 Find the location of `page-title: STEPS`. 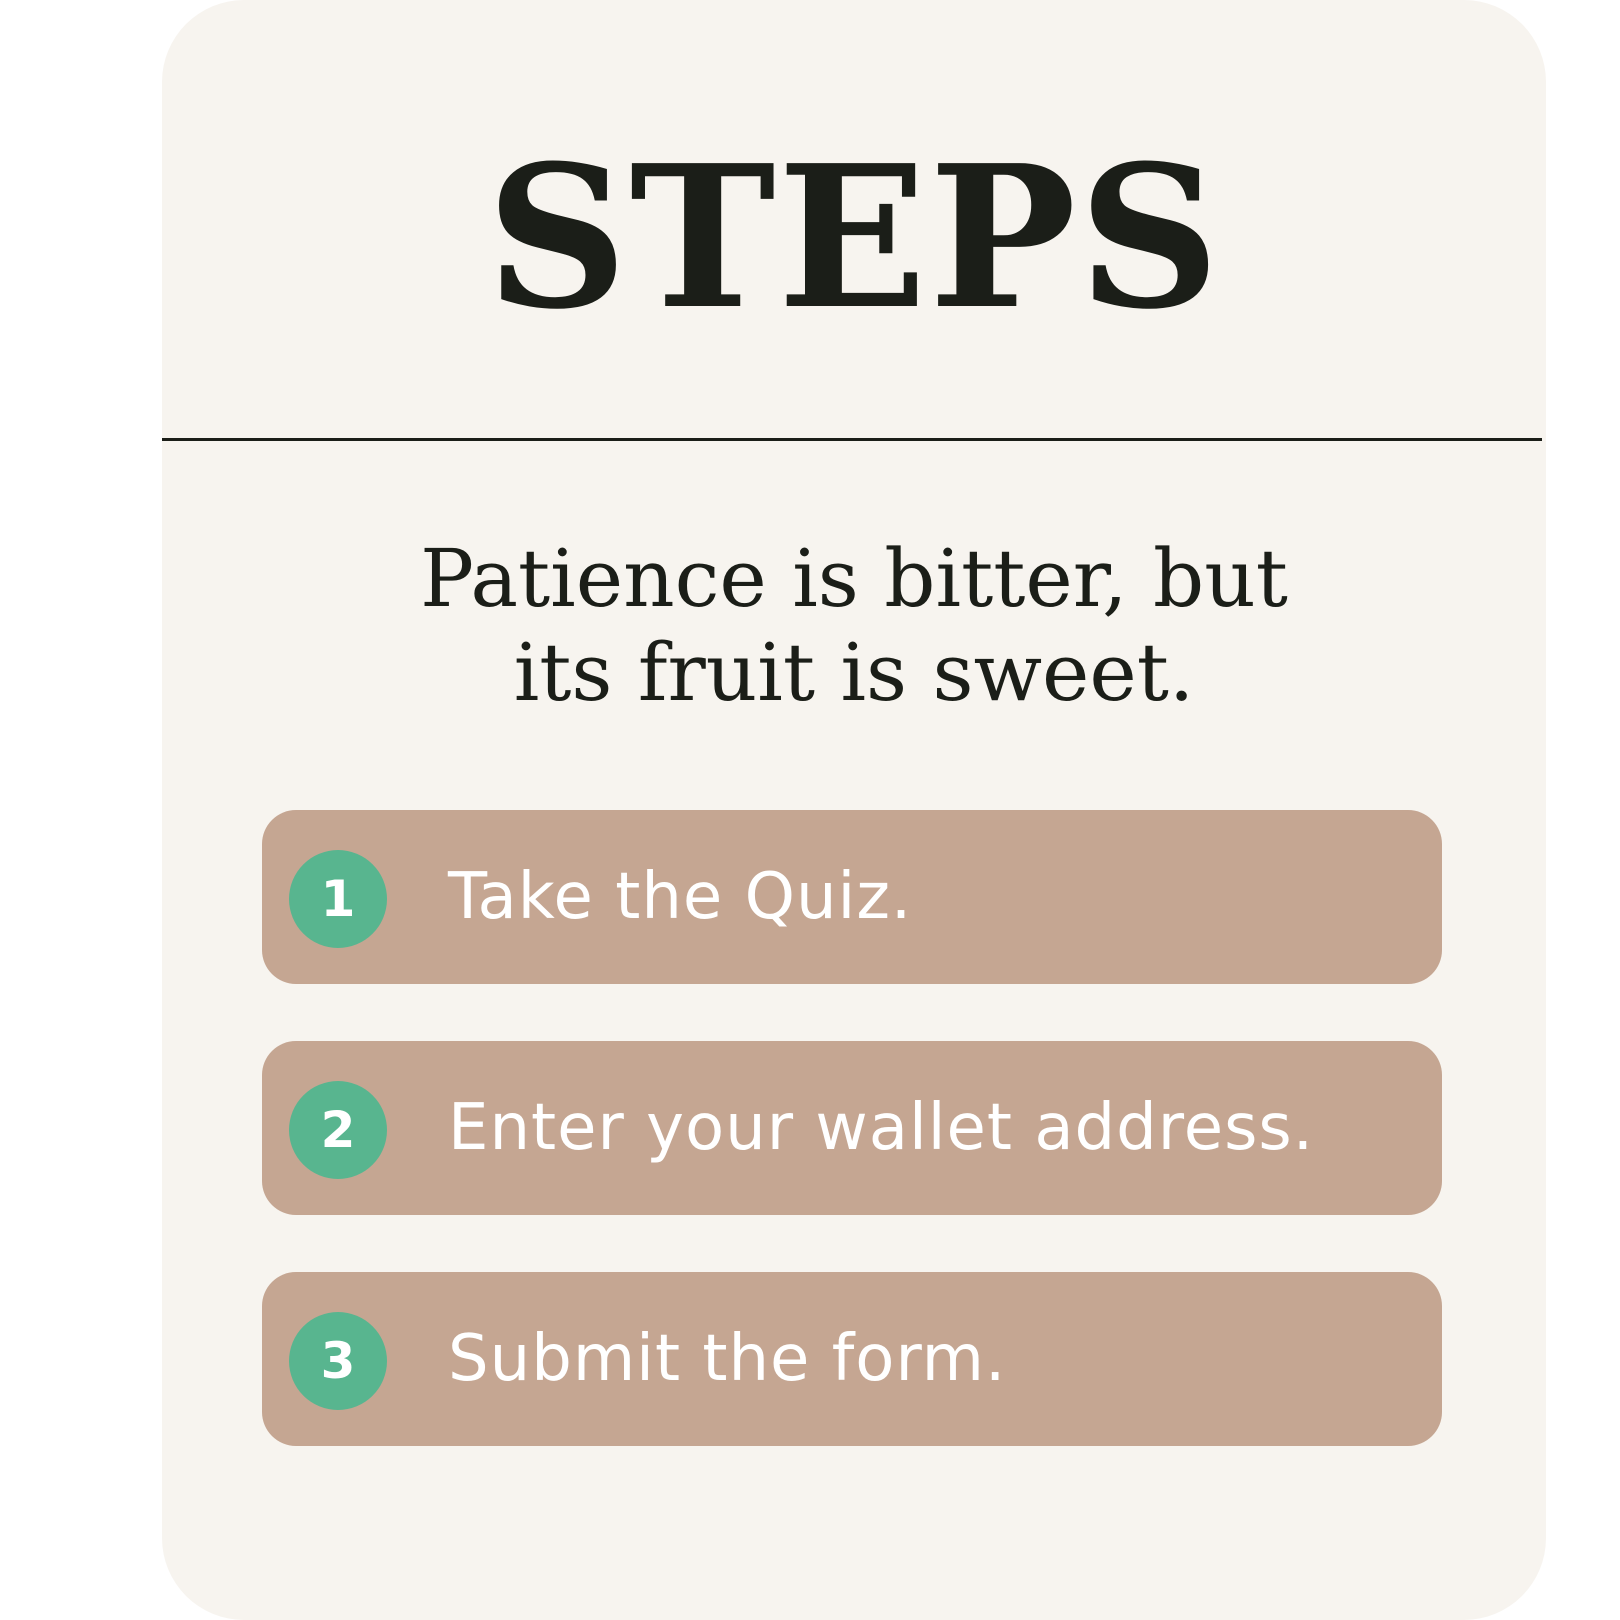

page-title: STEPS is located at coordinates (854, 238).